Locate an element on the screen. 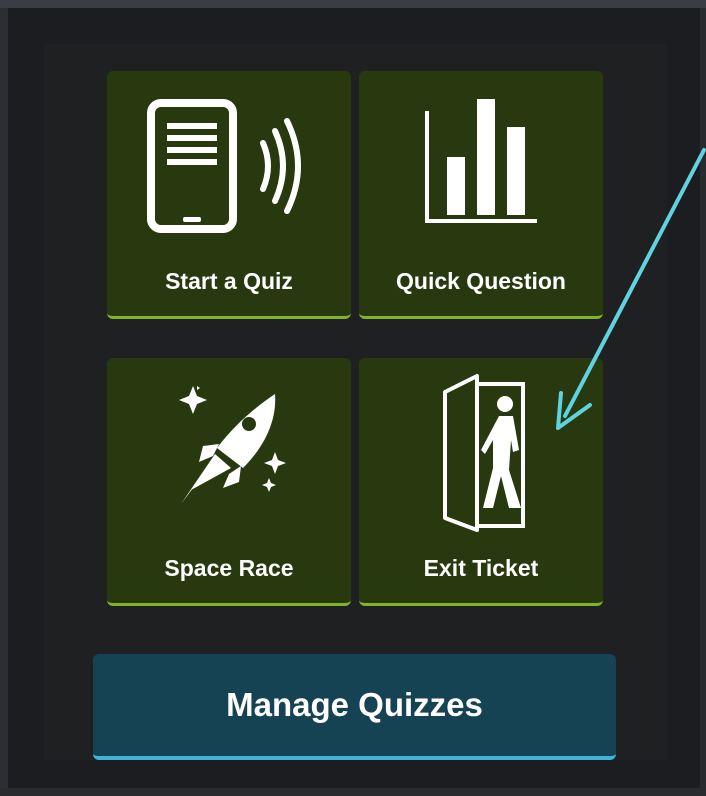 The width and height of the screenshot is (706, 796). exit-ticket-tile: Exit Ticket is located at coordinates (481, 482).